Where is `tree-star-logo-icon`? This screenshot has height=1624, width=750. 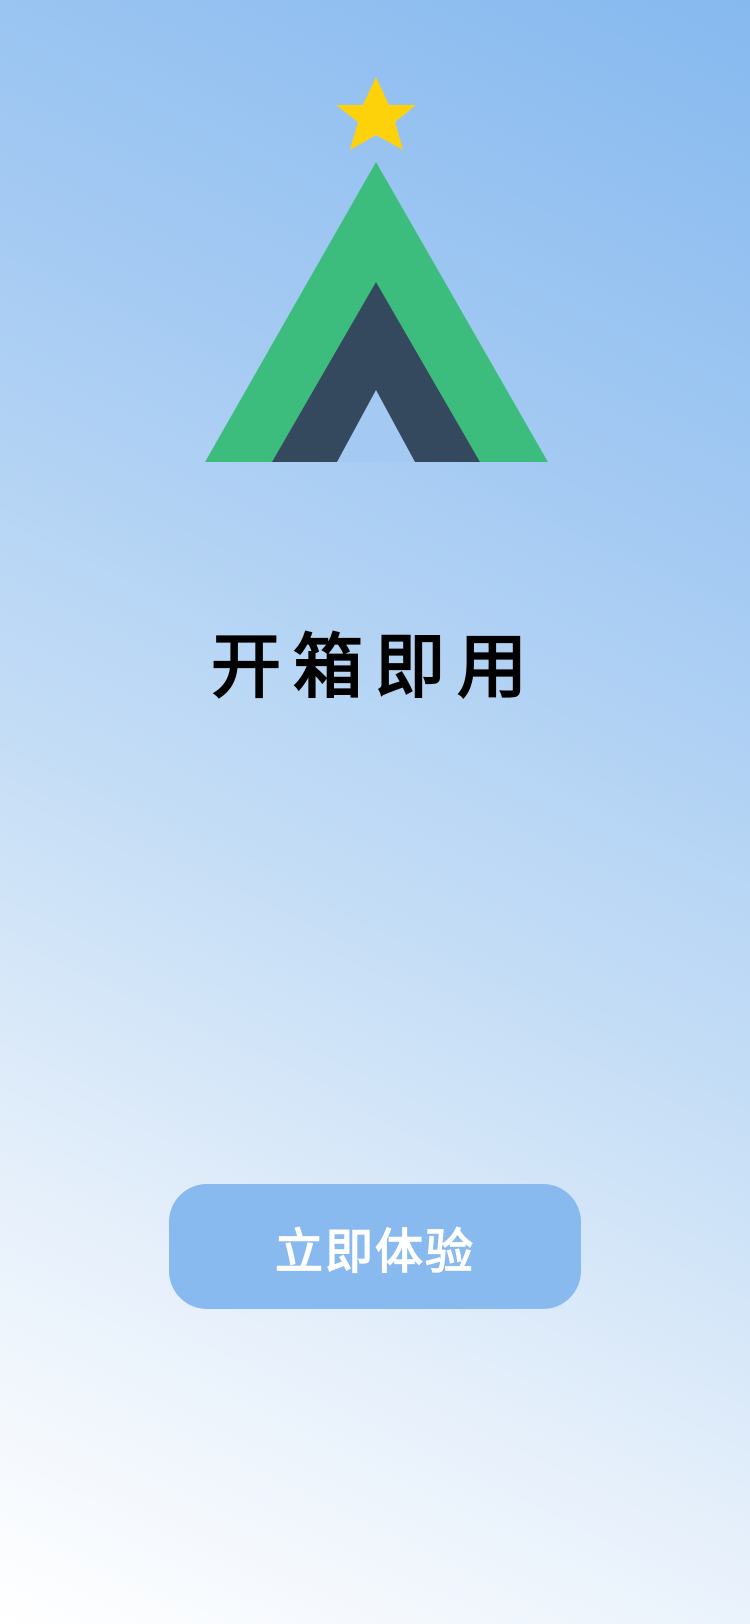 tree-star-logo-icon is located at coordinates (375, 270).